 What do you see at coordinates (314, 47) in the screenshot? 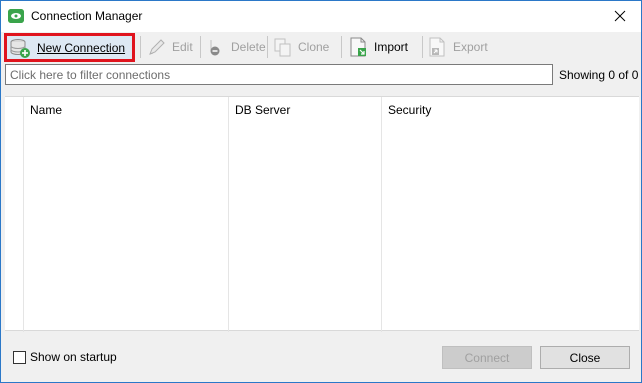
I see `clone-label: Clone` at bounding box center [314, 47].